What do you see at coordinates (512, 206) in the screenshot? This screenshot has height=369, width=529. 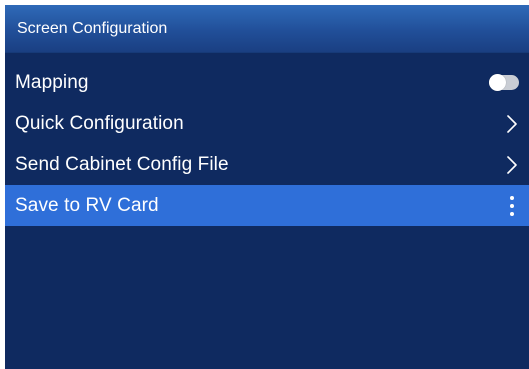 I see `more-vertical-icon` at bounding box center [512, 206].